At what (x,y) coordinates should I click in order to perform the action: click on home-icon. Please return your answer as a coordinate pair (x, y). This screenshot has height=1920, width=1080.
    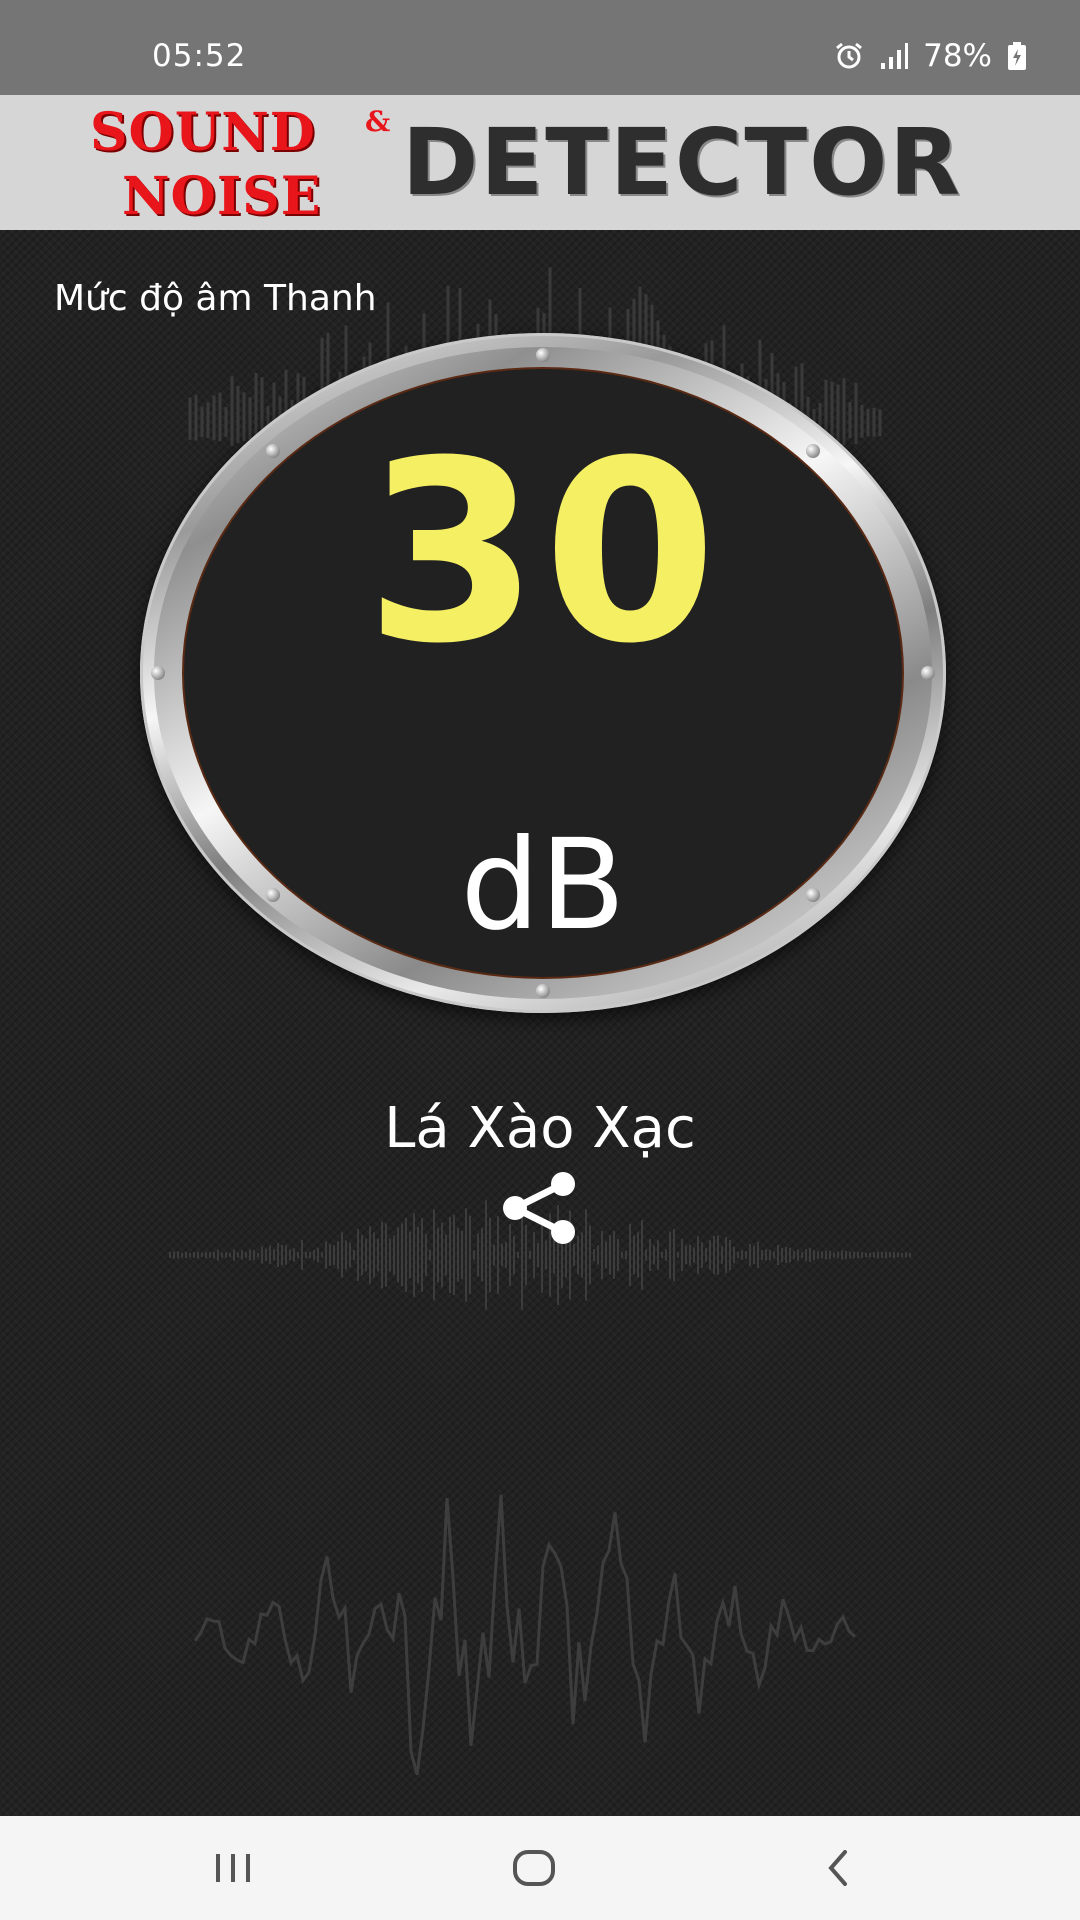
    Looking at the image, I should click on (534, 1868).